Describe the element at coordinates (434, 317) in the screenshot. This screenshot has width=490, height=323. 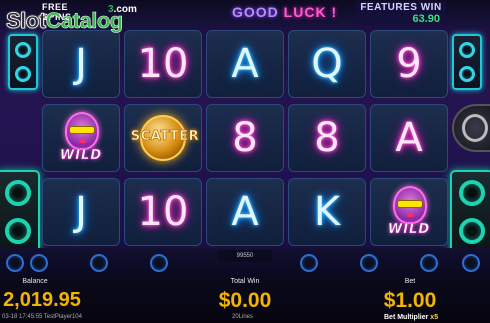
I see `bet-multiplier-value: x5` at that location.